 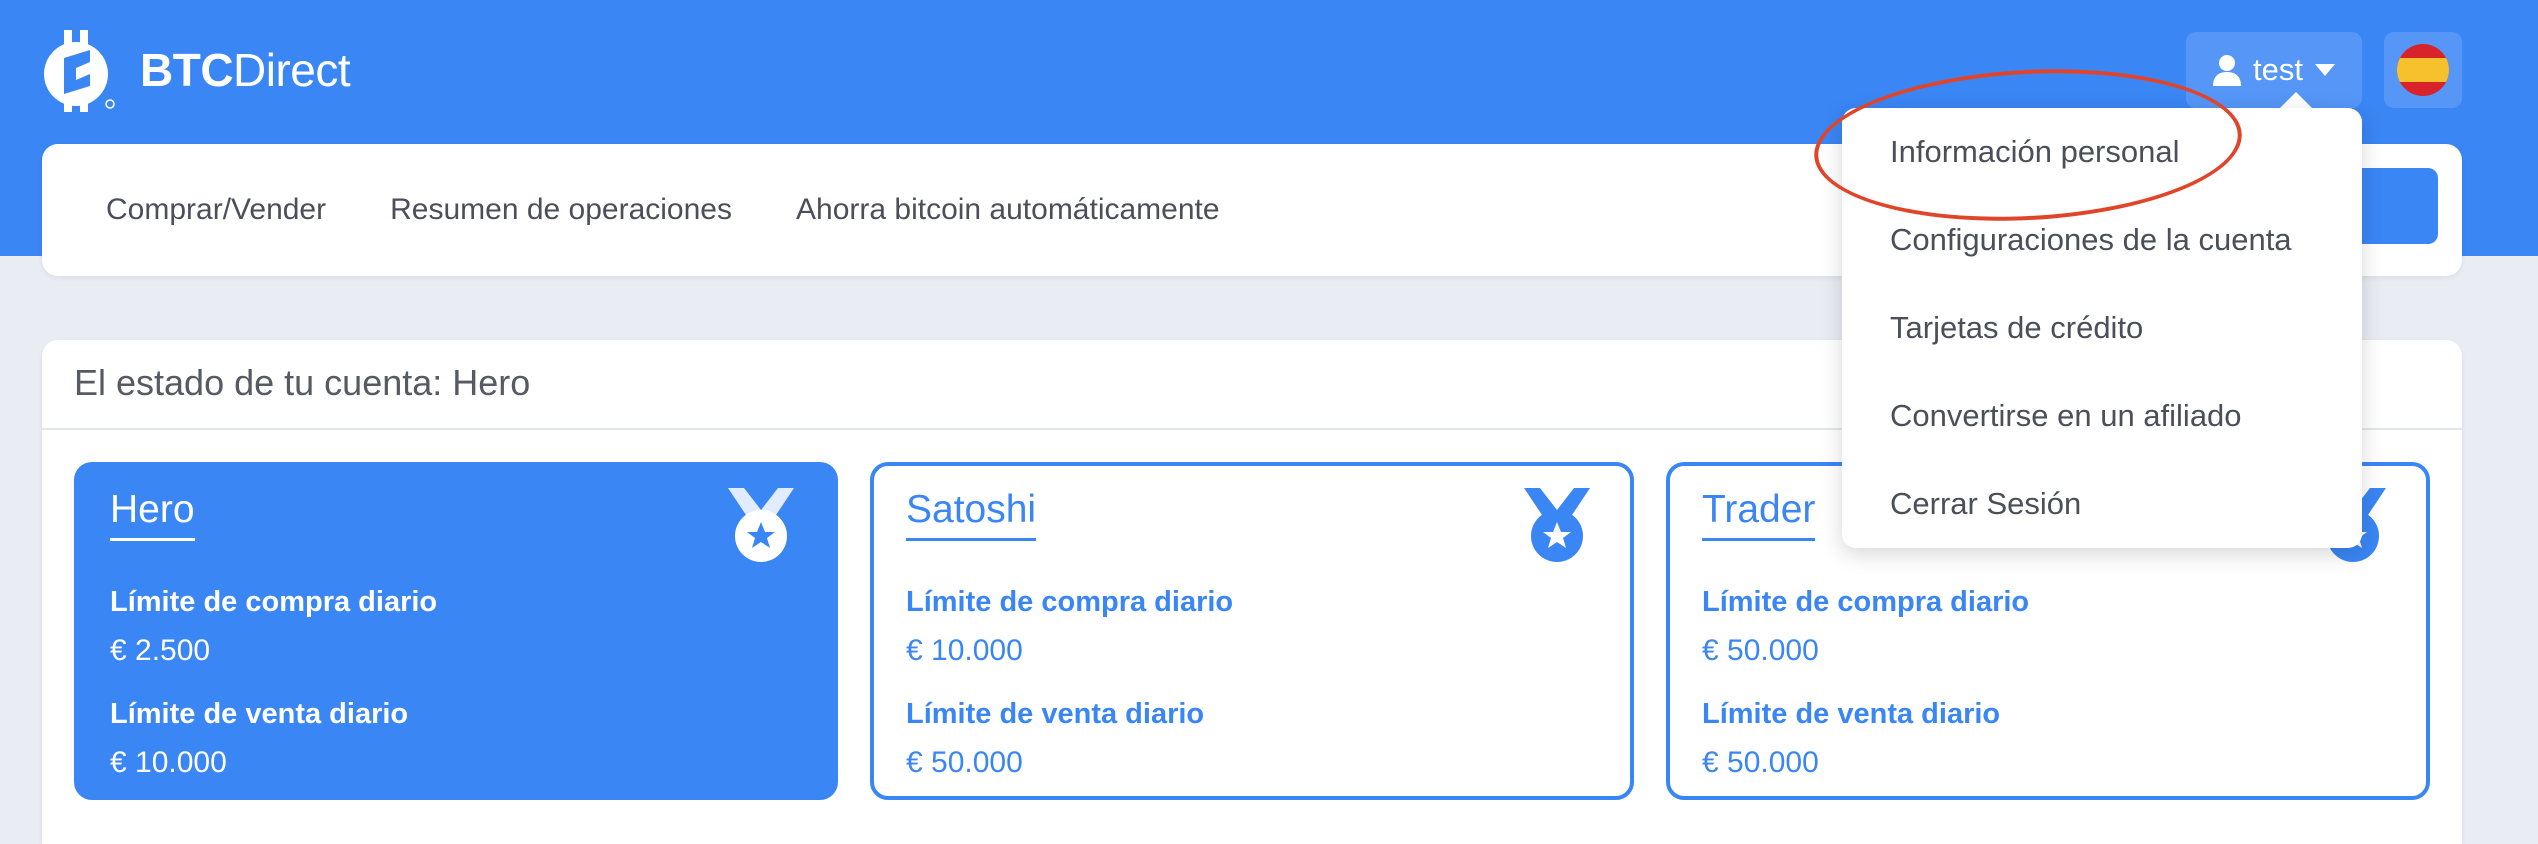 I want to click on menu-item-become-affiliate: Convertirse en un afiliado, so click(x=2066, y=416).